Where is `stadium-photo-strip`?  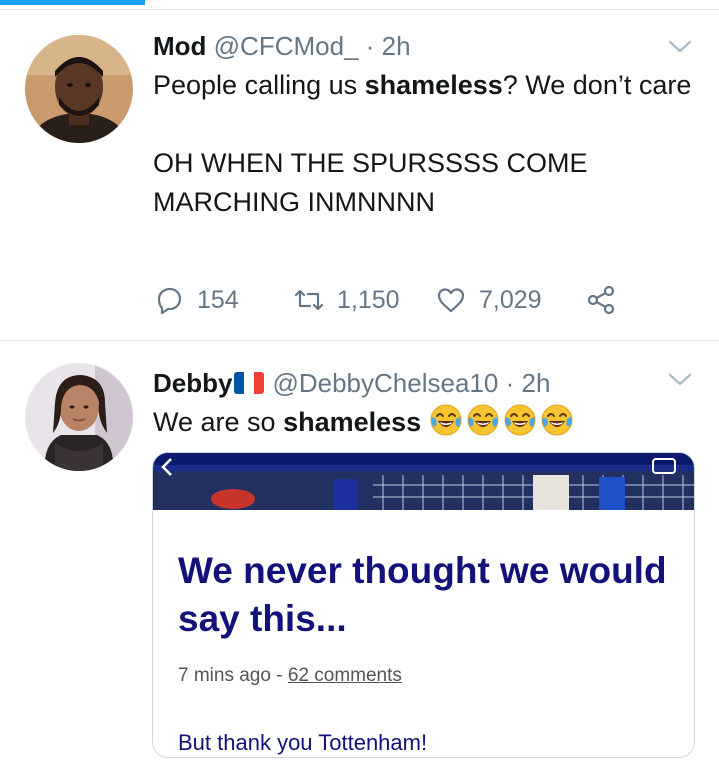 stadium-photo-strip is located at coordinates (423, 481).